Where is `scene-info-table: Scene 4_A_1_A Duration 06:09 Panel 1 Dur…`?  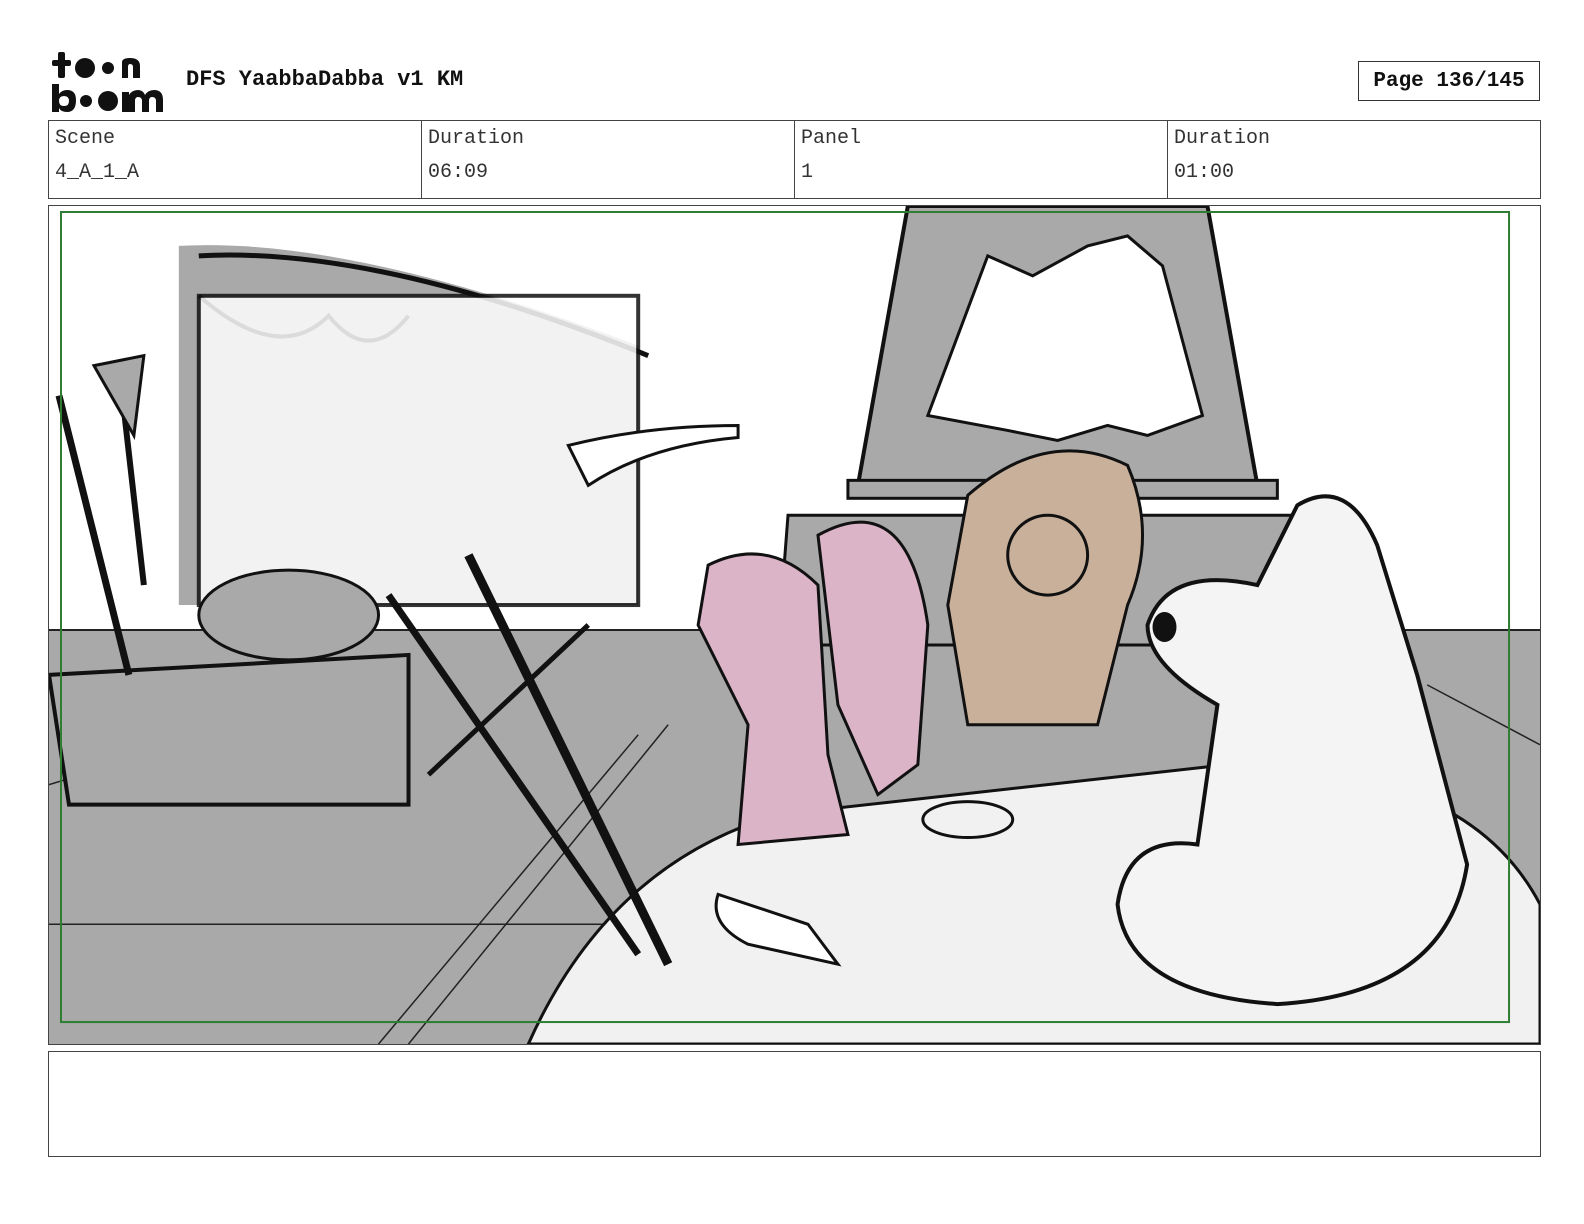 scene-info-table: Scene 4_A_1_A Duration 06:09 Panel 1 Dur… is located at coordinates (794, 159).